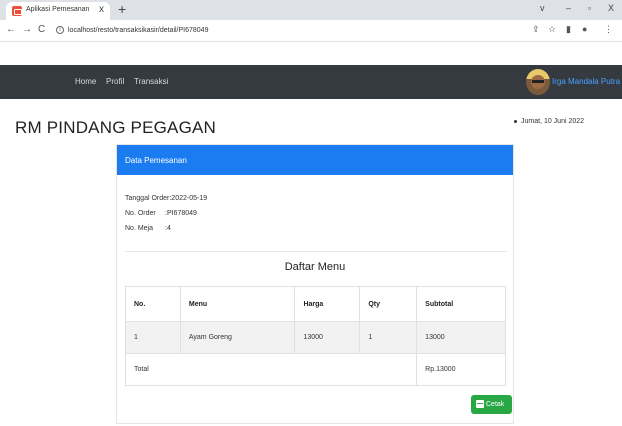  Describe the element at coordinates (116, 127) in the screenshot. I see `page-title: RM PINDANG PEGAGAN` at that location.